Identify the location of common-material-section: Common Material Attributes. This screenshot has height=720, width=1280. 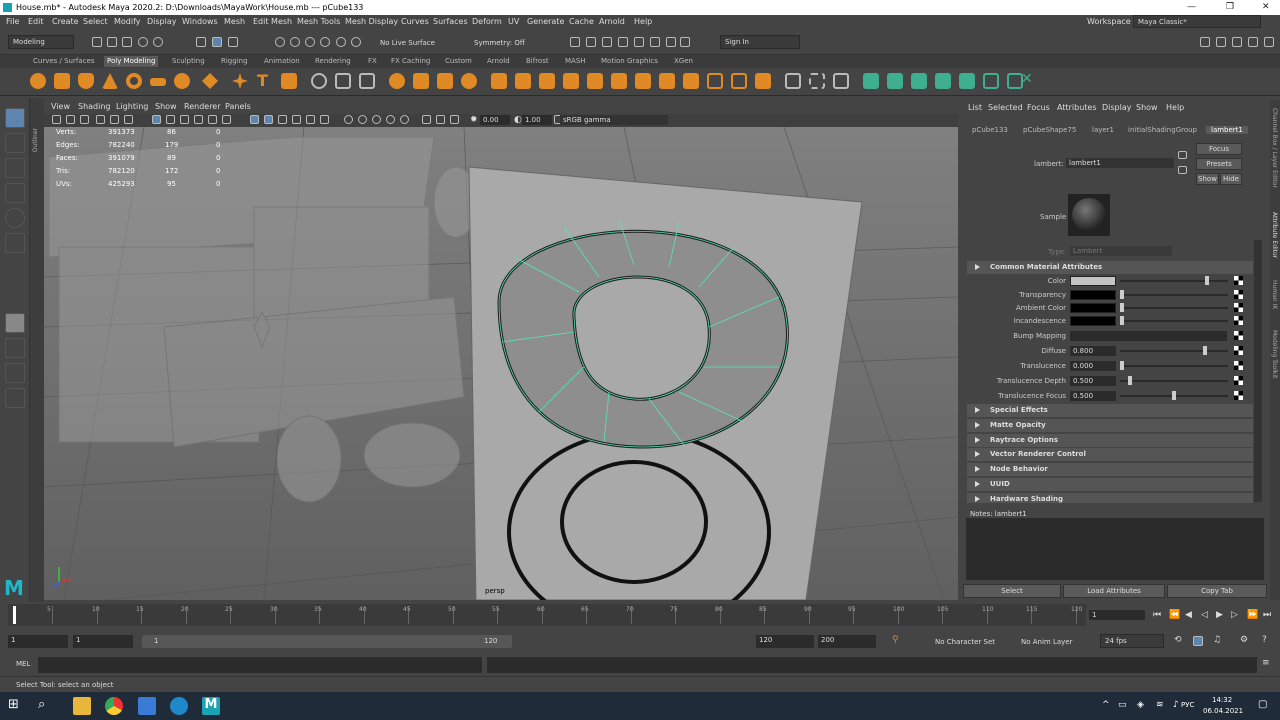
(1110, 267).